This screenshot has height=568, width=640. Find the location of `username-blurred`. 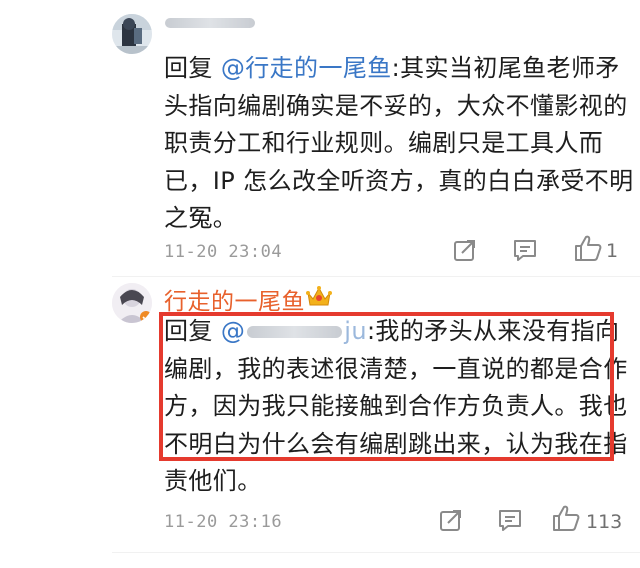

username-blurred is located at coordinates (210, 23).